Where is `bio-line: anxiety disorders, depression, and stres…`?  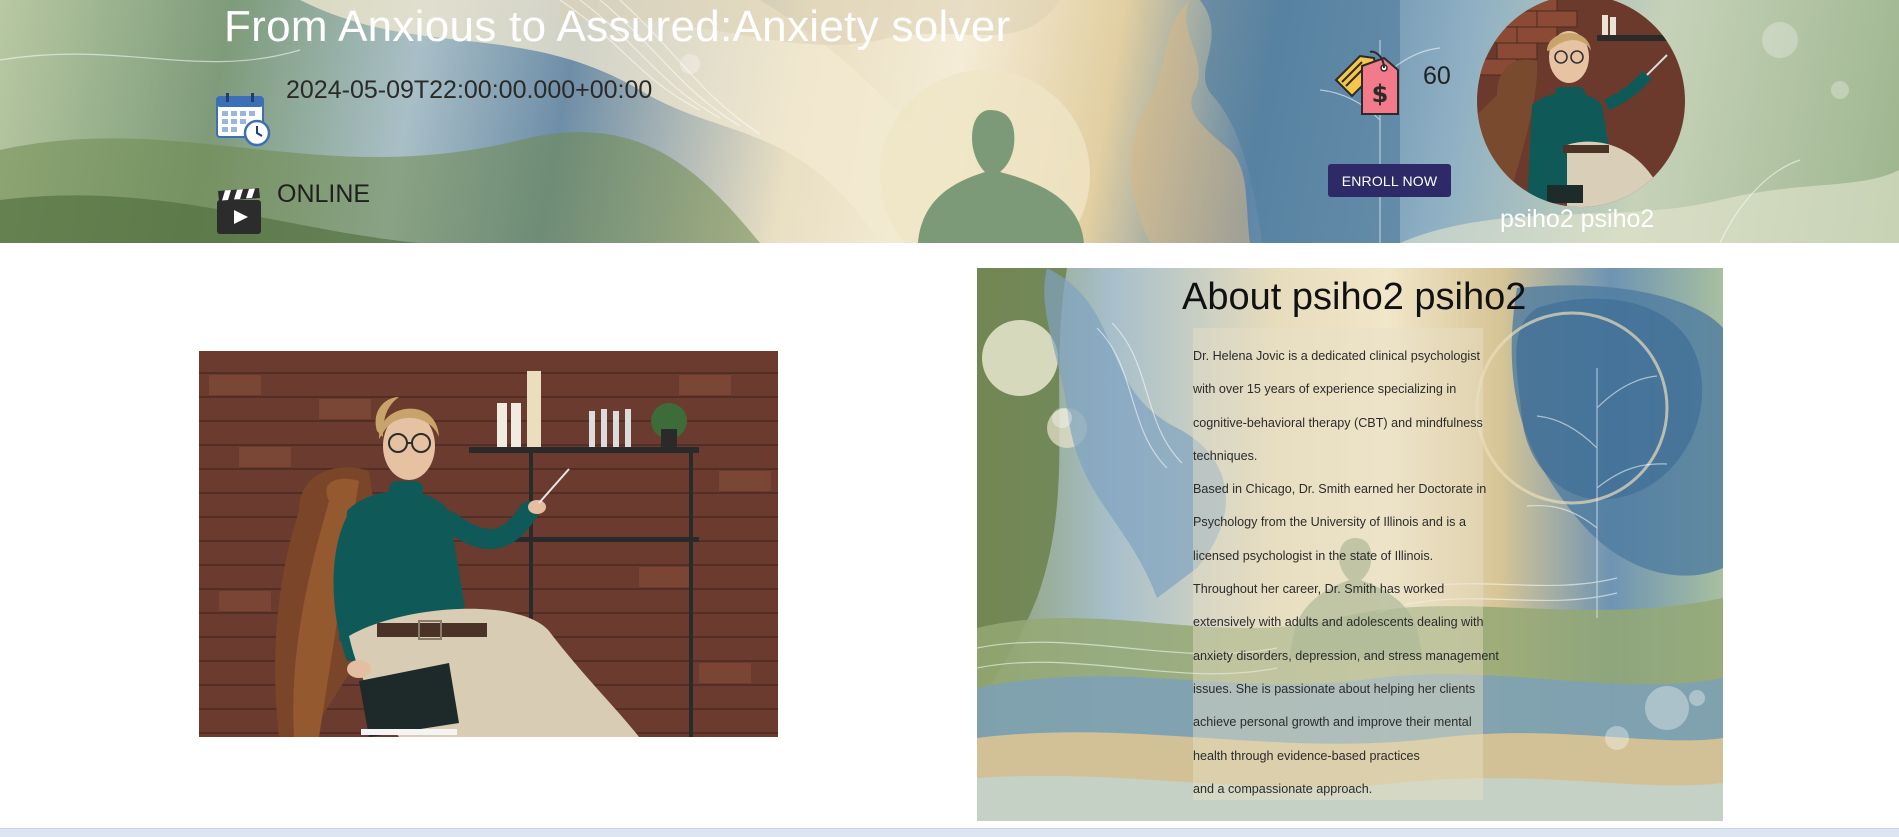
bio-line: anxiety disorders, depression, and stres… is located at coordinates (1346, 655).